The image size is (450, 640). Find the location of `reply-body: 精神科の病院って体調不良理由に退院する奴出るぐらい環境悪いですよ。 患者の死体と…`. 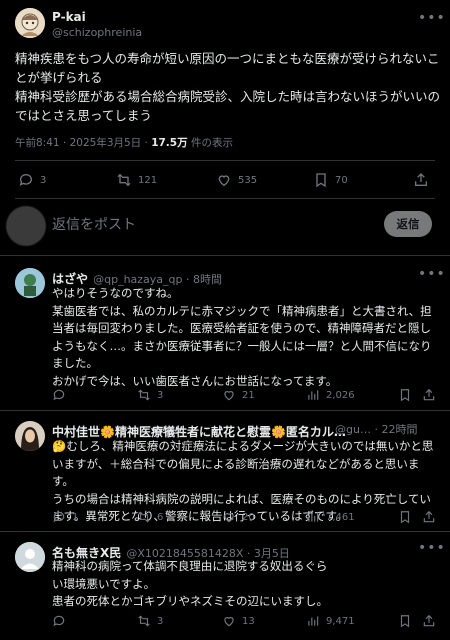

reply-body: 精神科の病院って体調不良理由に退院する奴出るぐらい環境悪いですよ。 患者の死体と… is located at coordinates (190, 583).